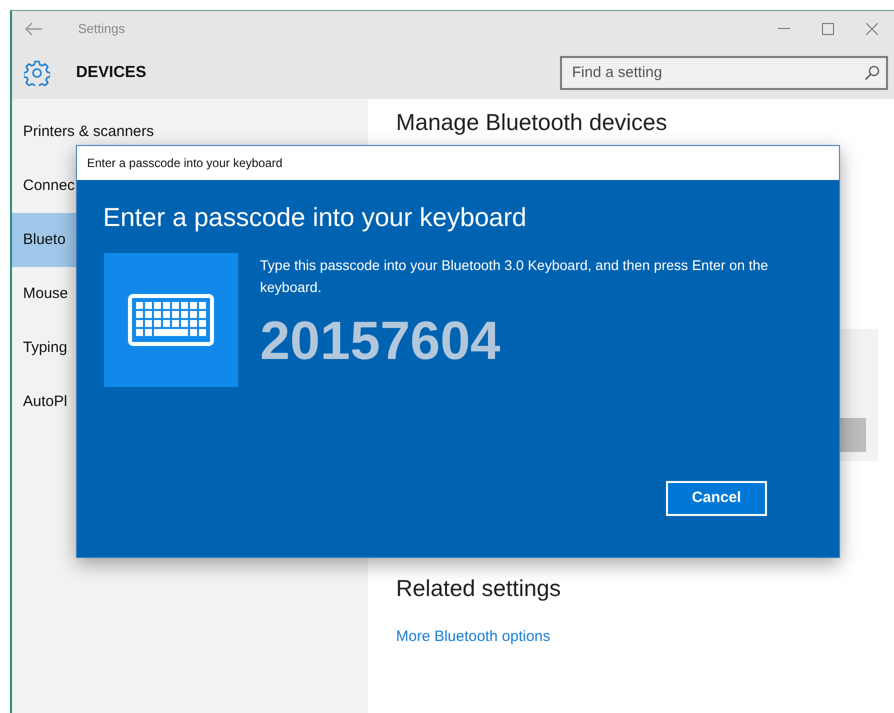 The width and height of the screenshot is (894, 713). What do you see at coordinates (381, 341) in the screenshot?
I see `passcode: 20157604` at bounding box center [381, 341].